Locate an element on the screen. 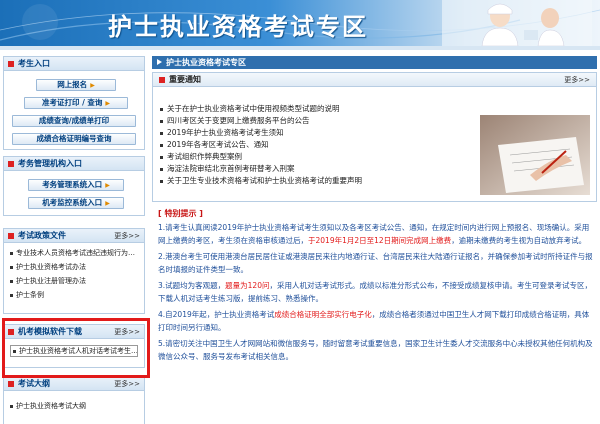  notice-item: 考试组织作弊典型案例 is located at coordinates (320, 157).